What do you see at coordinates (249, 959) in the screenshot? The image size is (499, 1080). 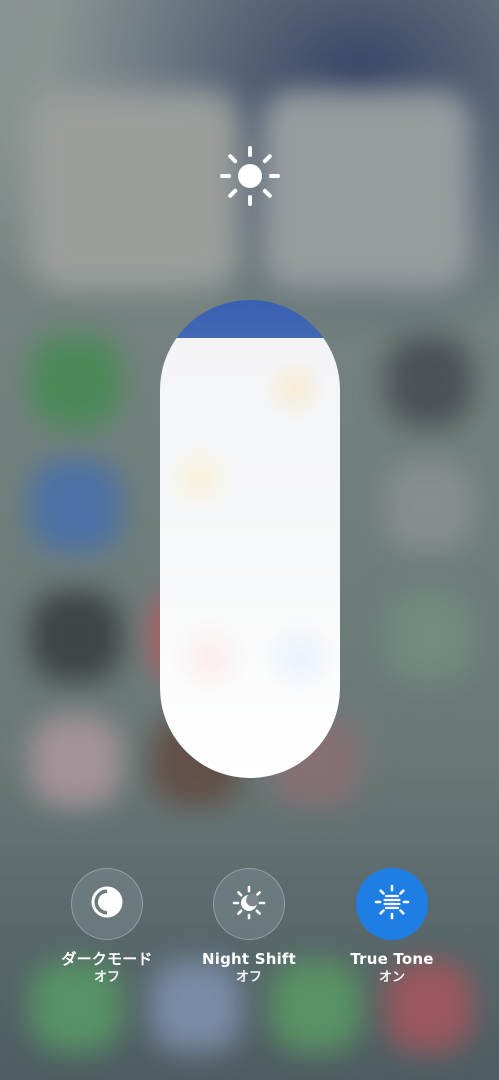 I see `night-shift-label: Night Shift` at bounding box center [249, 959].